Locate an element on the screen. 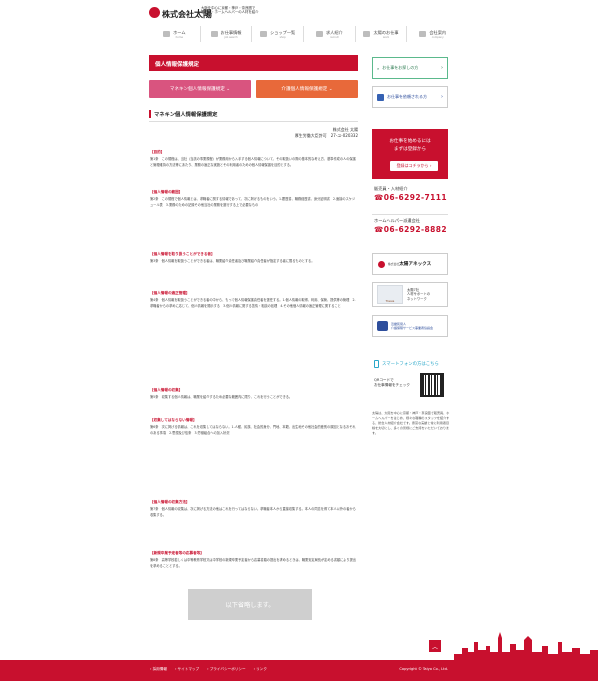  nav-item-recruit: 求人紹介 recruit is located at coordinates (329, 34).